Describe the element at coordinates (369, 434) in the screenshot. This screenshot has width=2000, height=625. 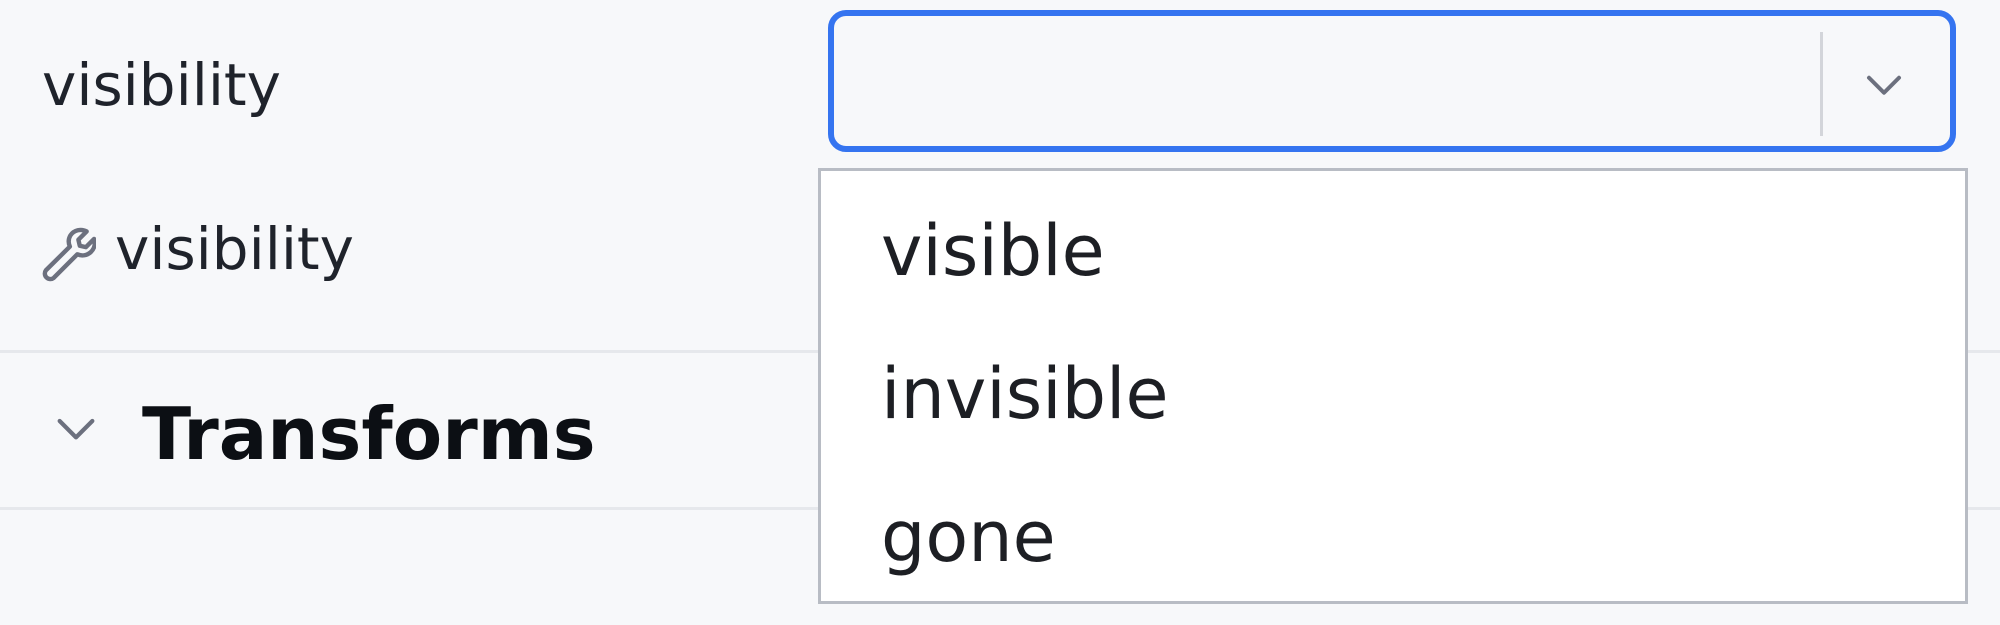
I see `section-title: Transforms` at that location.